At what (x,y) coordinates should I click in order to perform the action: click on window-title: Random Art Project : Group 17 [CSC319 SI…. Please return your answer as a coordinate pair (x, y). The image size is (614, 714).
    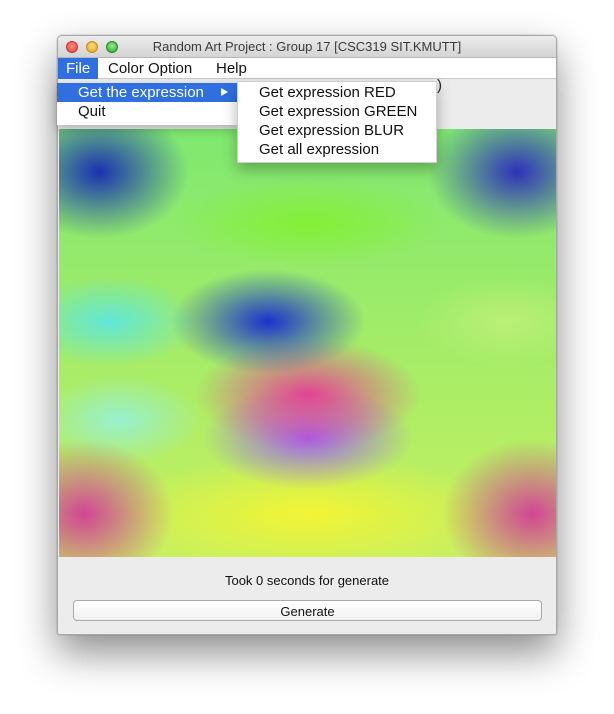
    Looking at the image, I should click on (307, 46).